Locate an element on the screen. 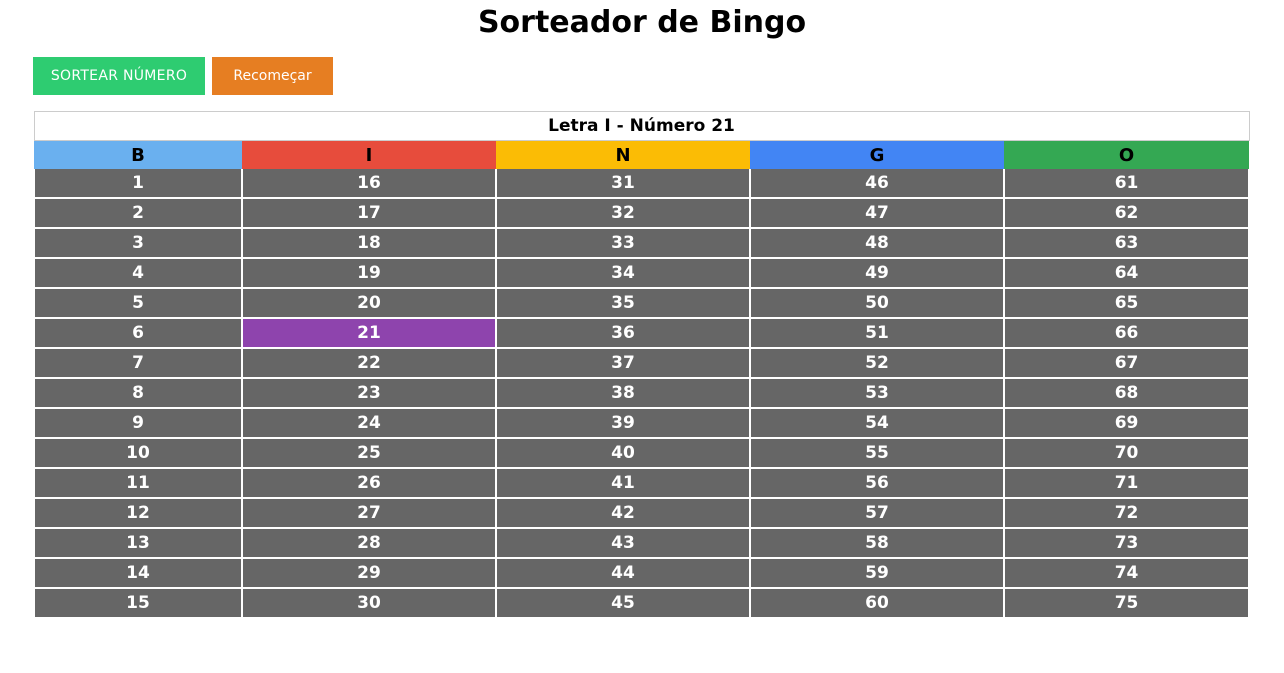 This screenshot has width=1284, height=673. number-cell: 46 is located at coordinates (877, 184).